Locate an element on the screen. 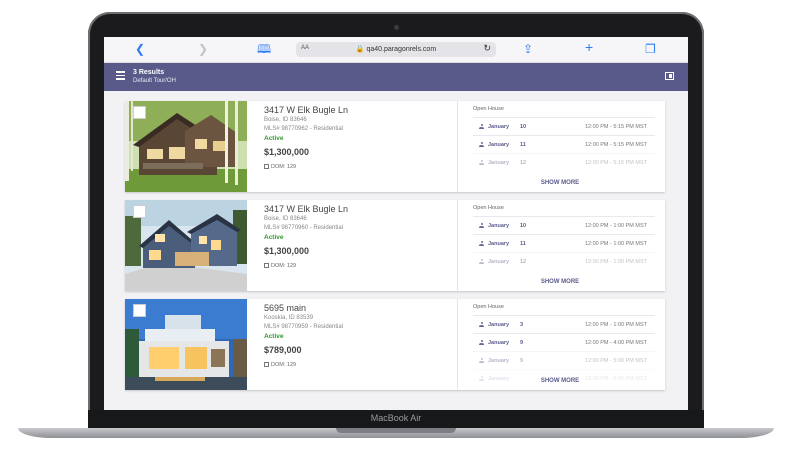 This screenshot has width=792, height=472. reload-icon: ↻ is located at coordinates (487, 48).